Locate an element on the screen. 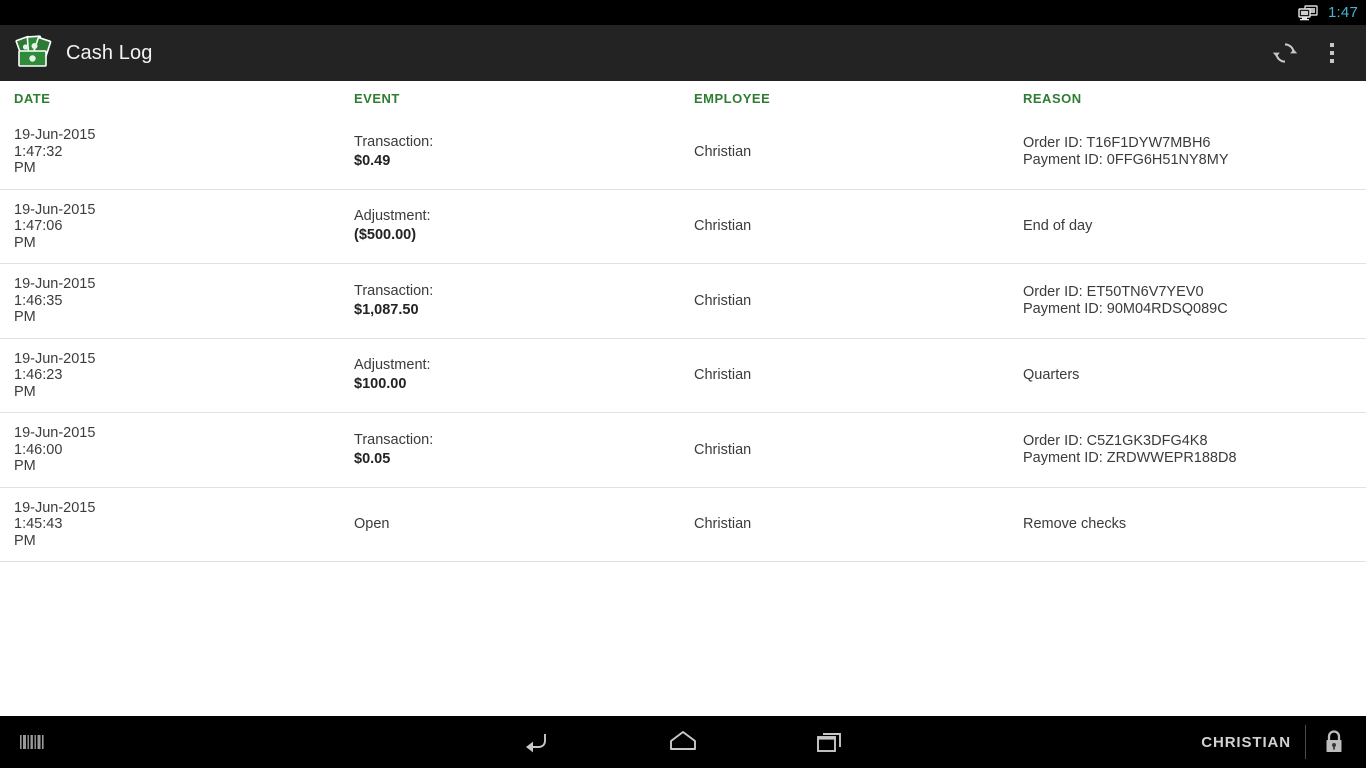  status-bar: 1:47 is located at coordinates (683, 12).